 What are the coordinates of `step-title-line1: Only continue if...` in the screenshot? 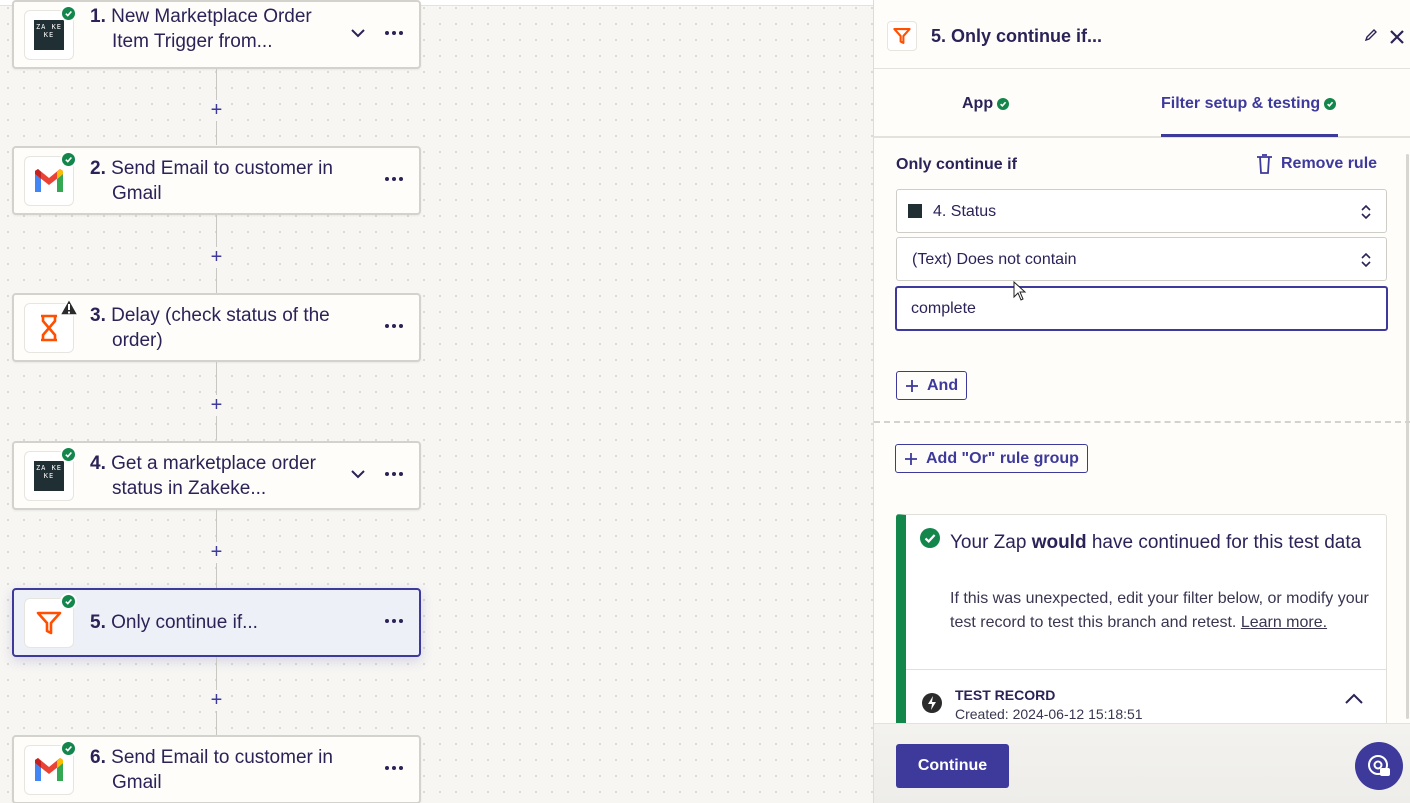 It's located at (184, 622).